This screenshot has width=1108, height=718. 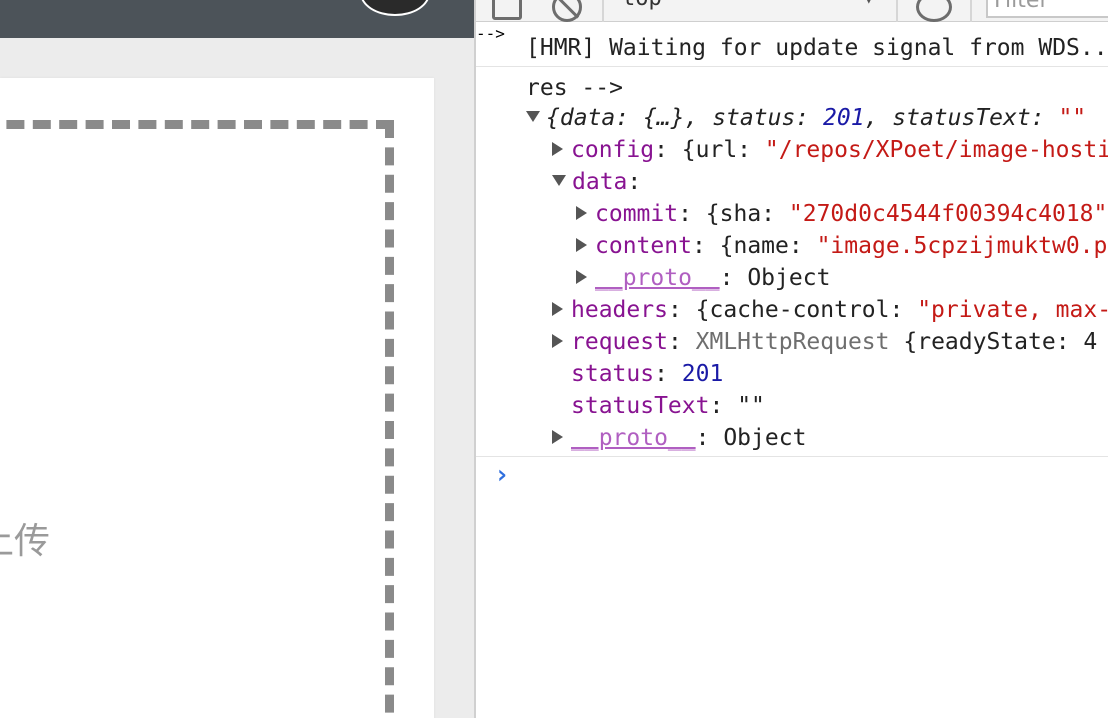 I want to click on content-key: content, so click(x=643, y=246).